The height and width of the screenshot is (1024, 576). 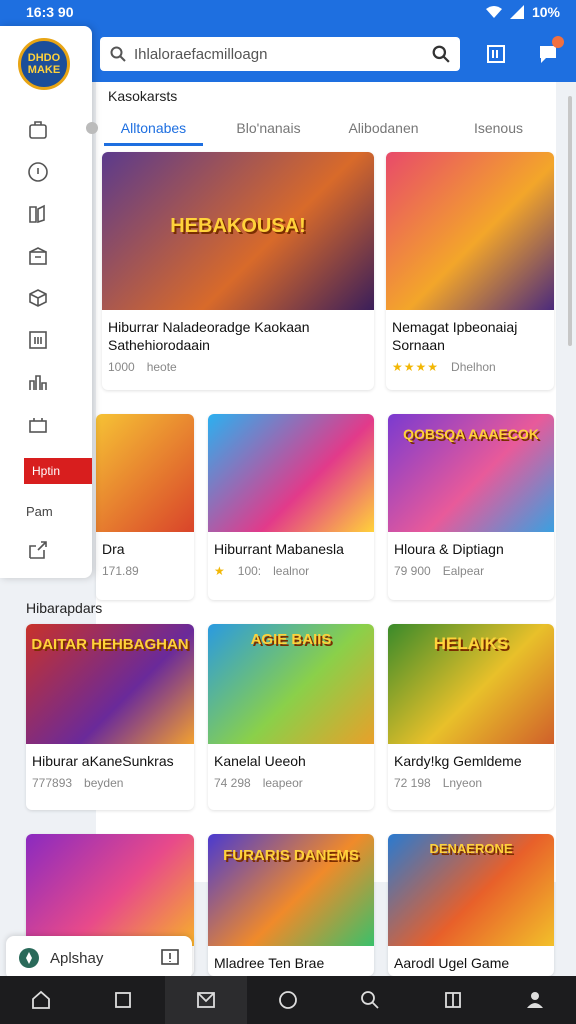 I want to click on game-genre: beyden, so click(x=104, y=783).